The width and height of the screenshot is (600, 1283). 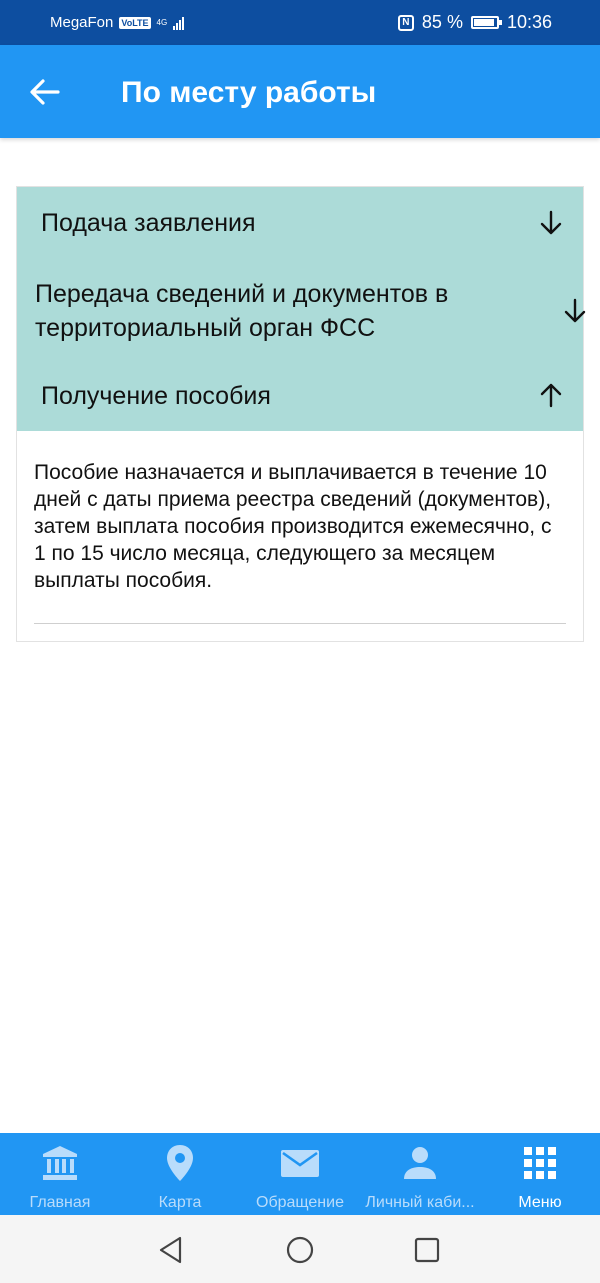 I want to click on person-icon, so click(x=420, y=1163).